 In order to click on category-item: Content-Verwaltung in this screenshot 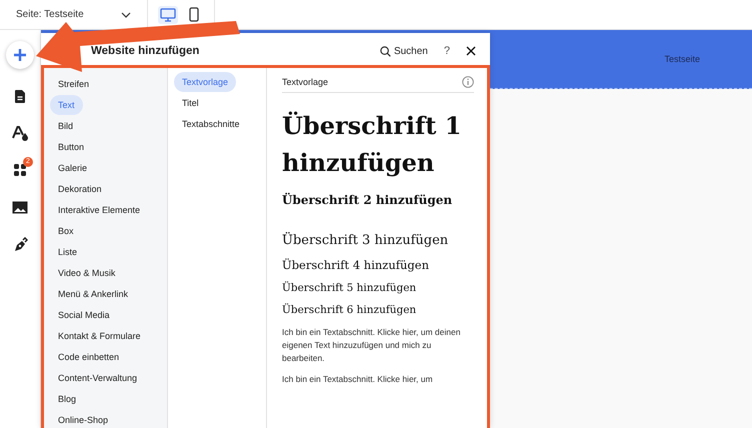, I will do `click(98, 378)`.